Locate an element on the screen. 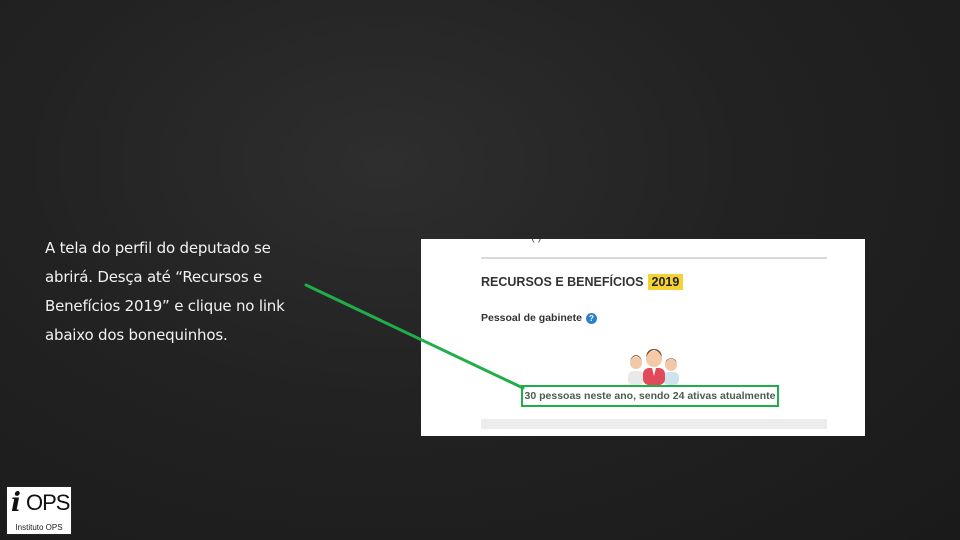  subsection-heading: Pessoal de gabinete ? is located at coordinates (539, 318).